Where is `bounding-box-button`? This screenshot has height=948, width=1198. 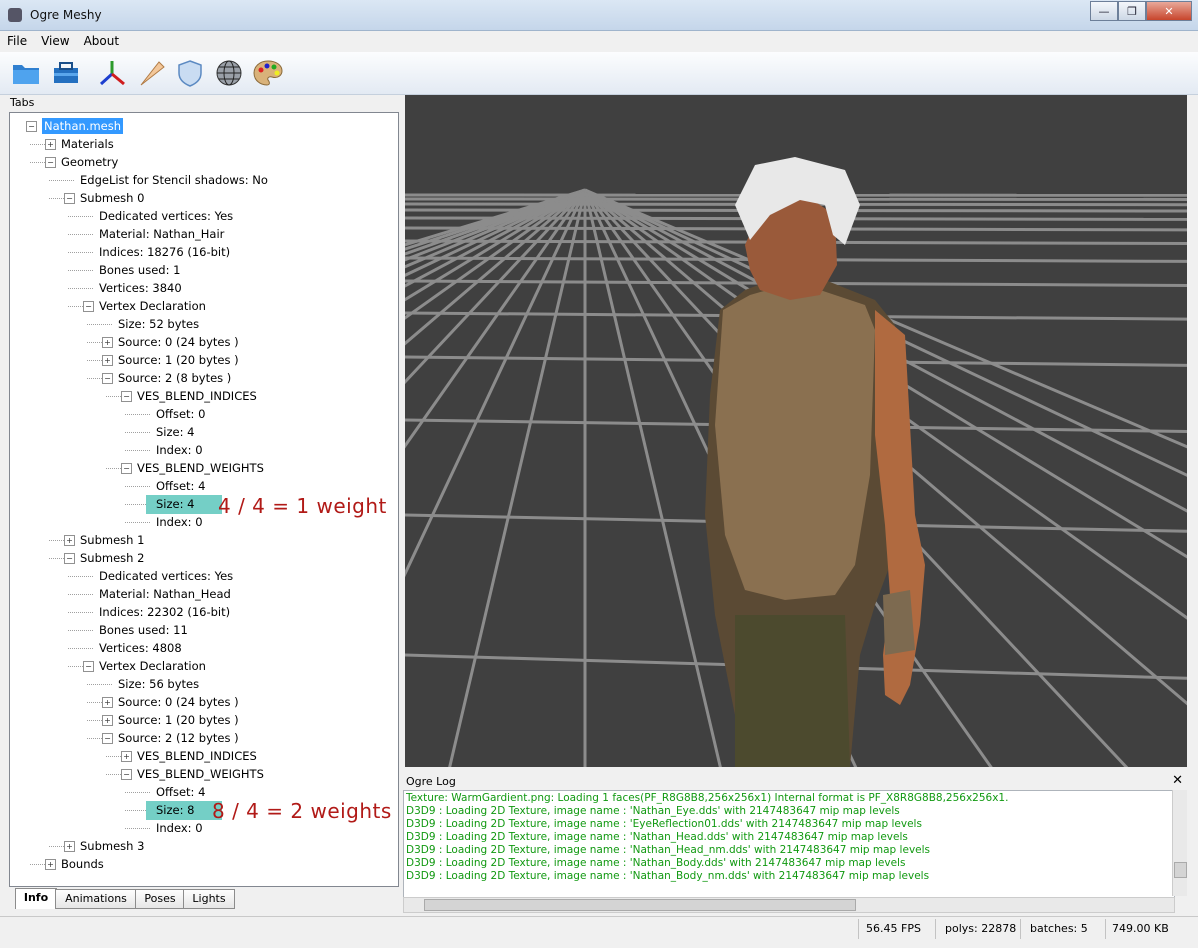 bounding-box-button is located at coordinates (190, 73).